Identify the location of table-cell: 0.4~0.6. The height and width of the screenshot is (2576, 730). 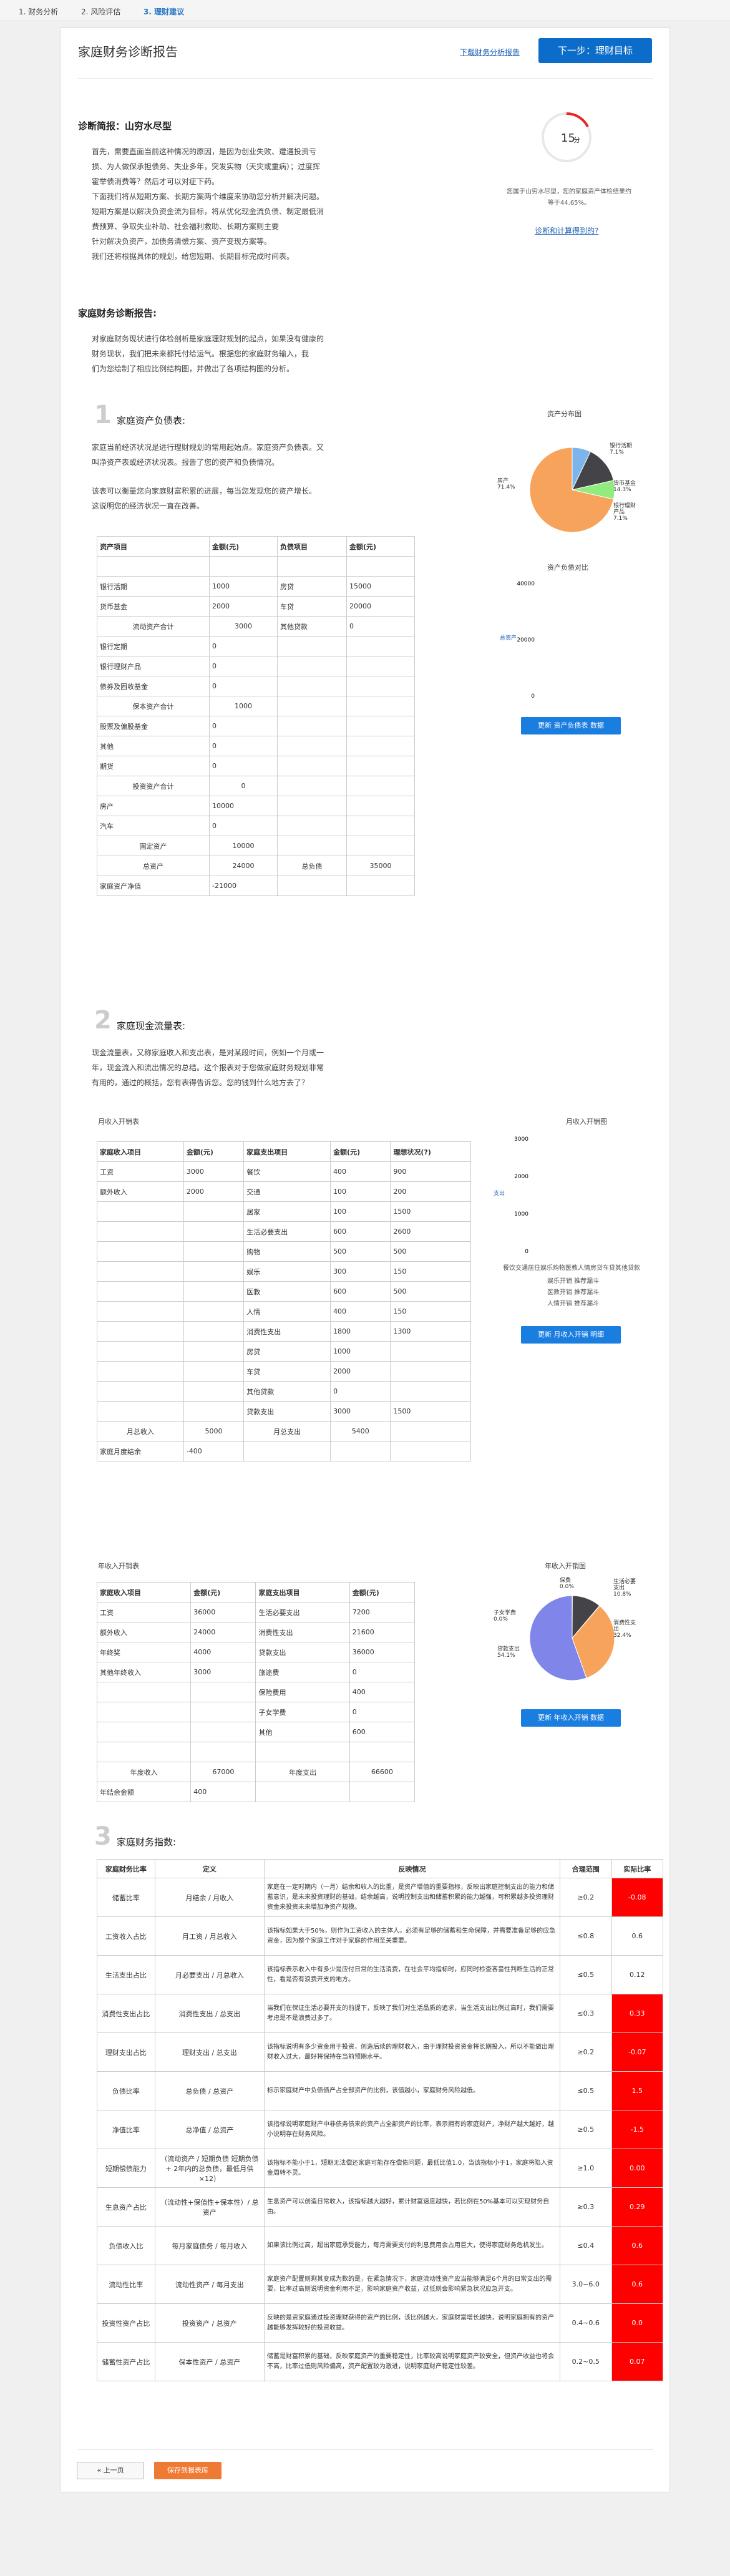
(586, 2323).